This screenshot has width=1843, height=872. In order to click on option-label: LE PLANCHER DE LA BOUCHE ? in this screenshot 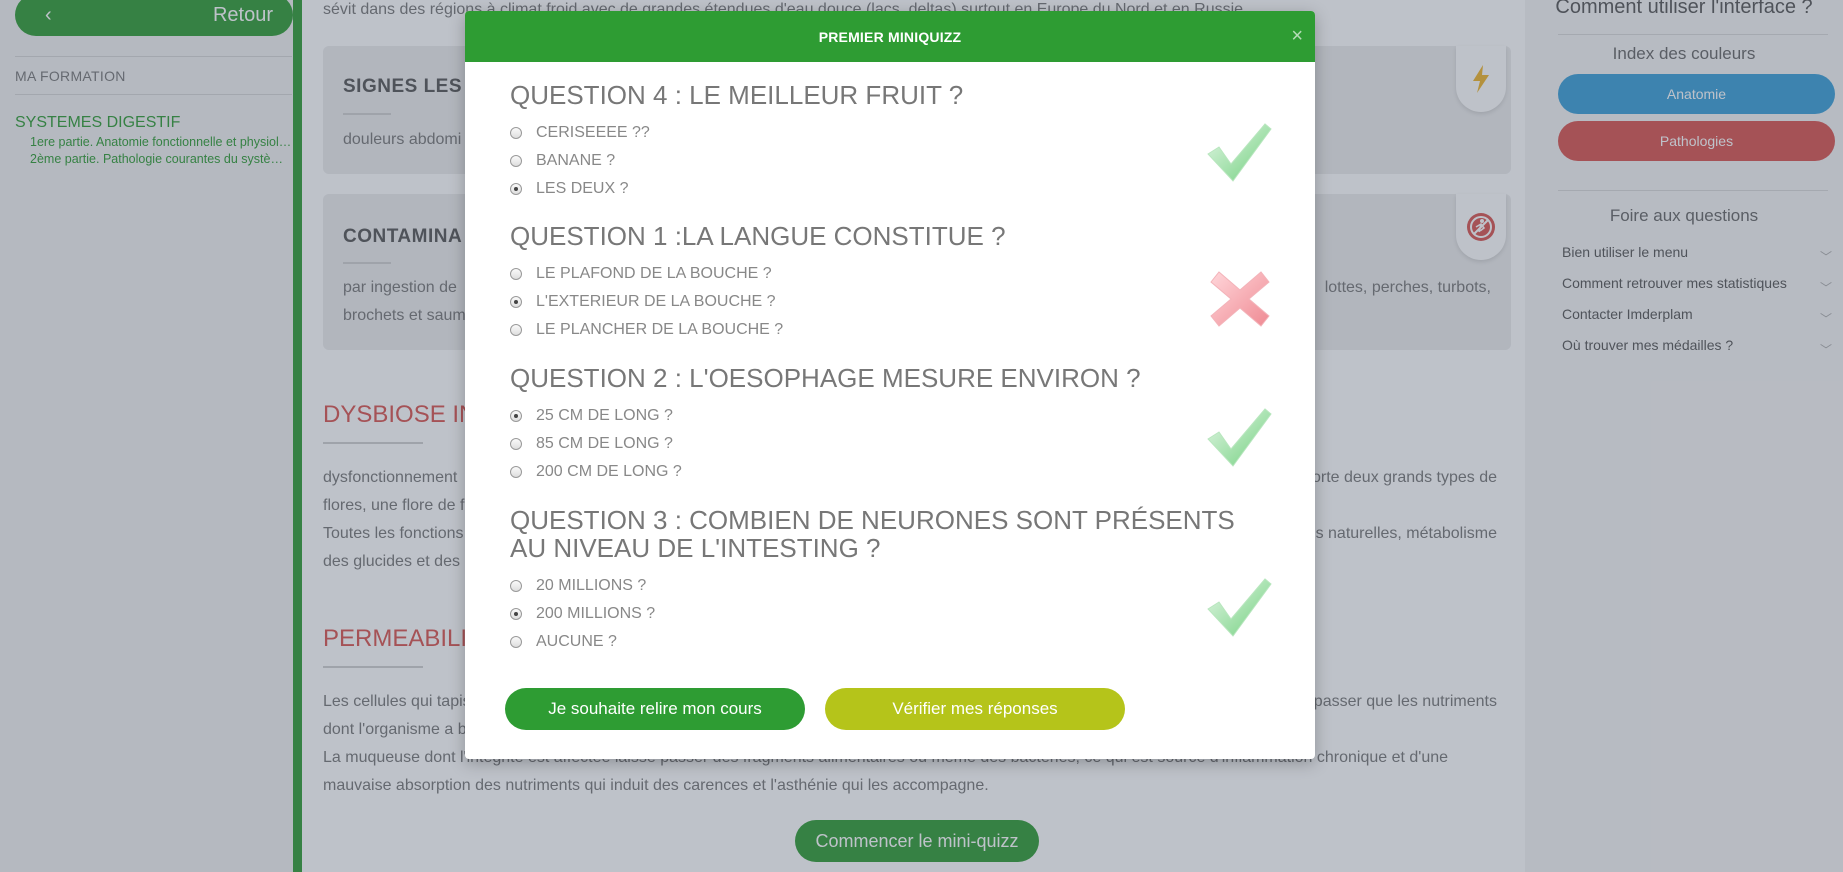, I will do `click(660, 329)`.